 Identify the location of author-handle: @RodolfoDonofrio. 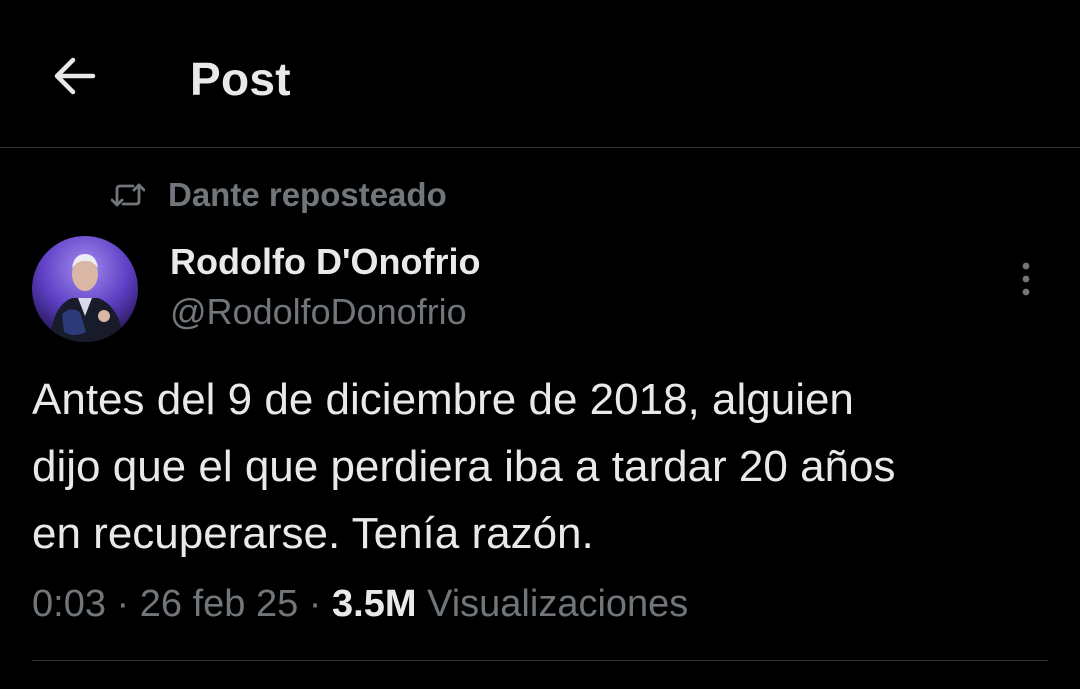
(318, 312).